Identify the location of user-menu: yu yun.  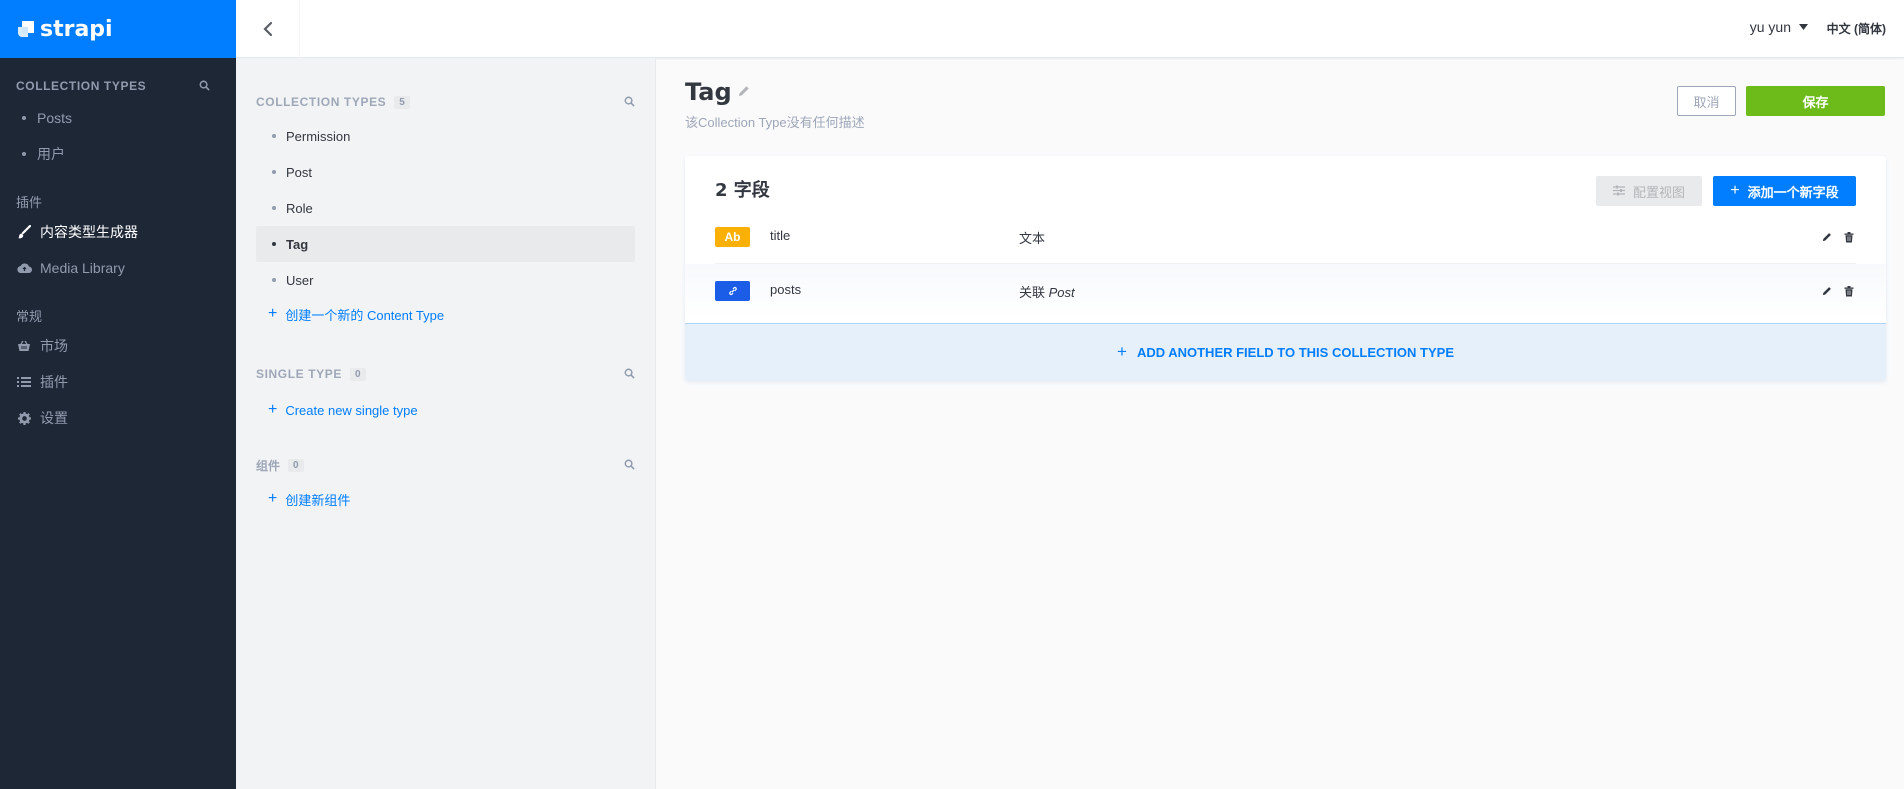
(1779, 27).